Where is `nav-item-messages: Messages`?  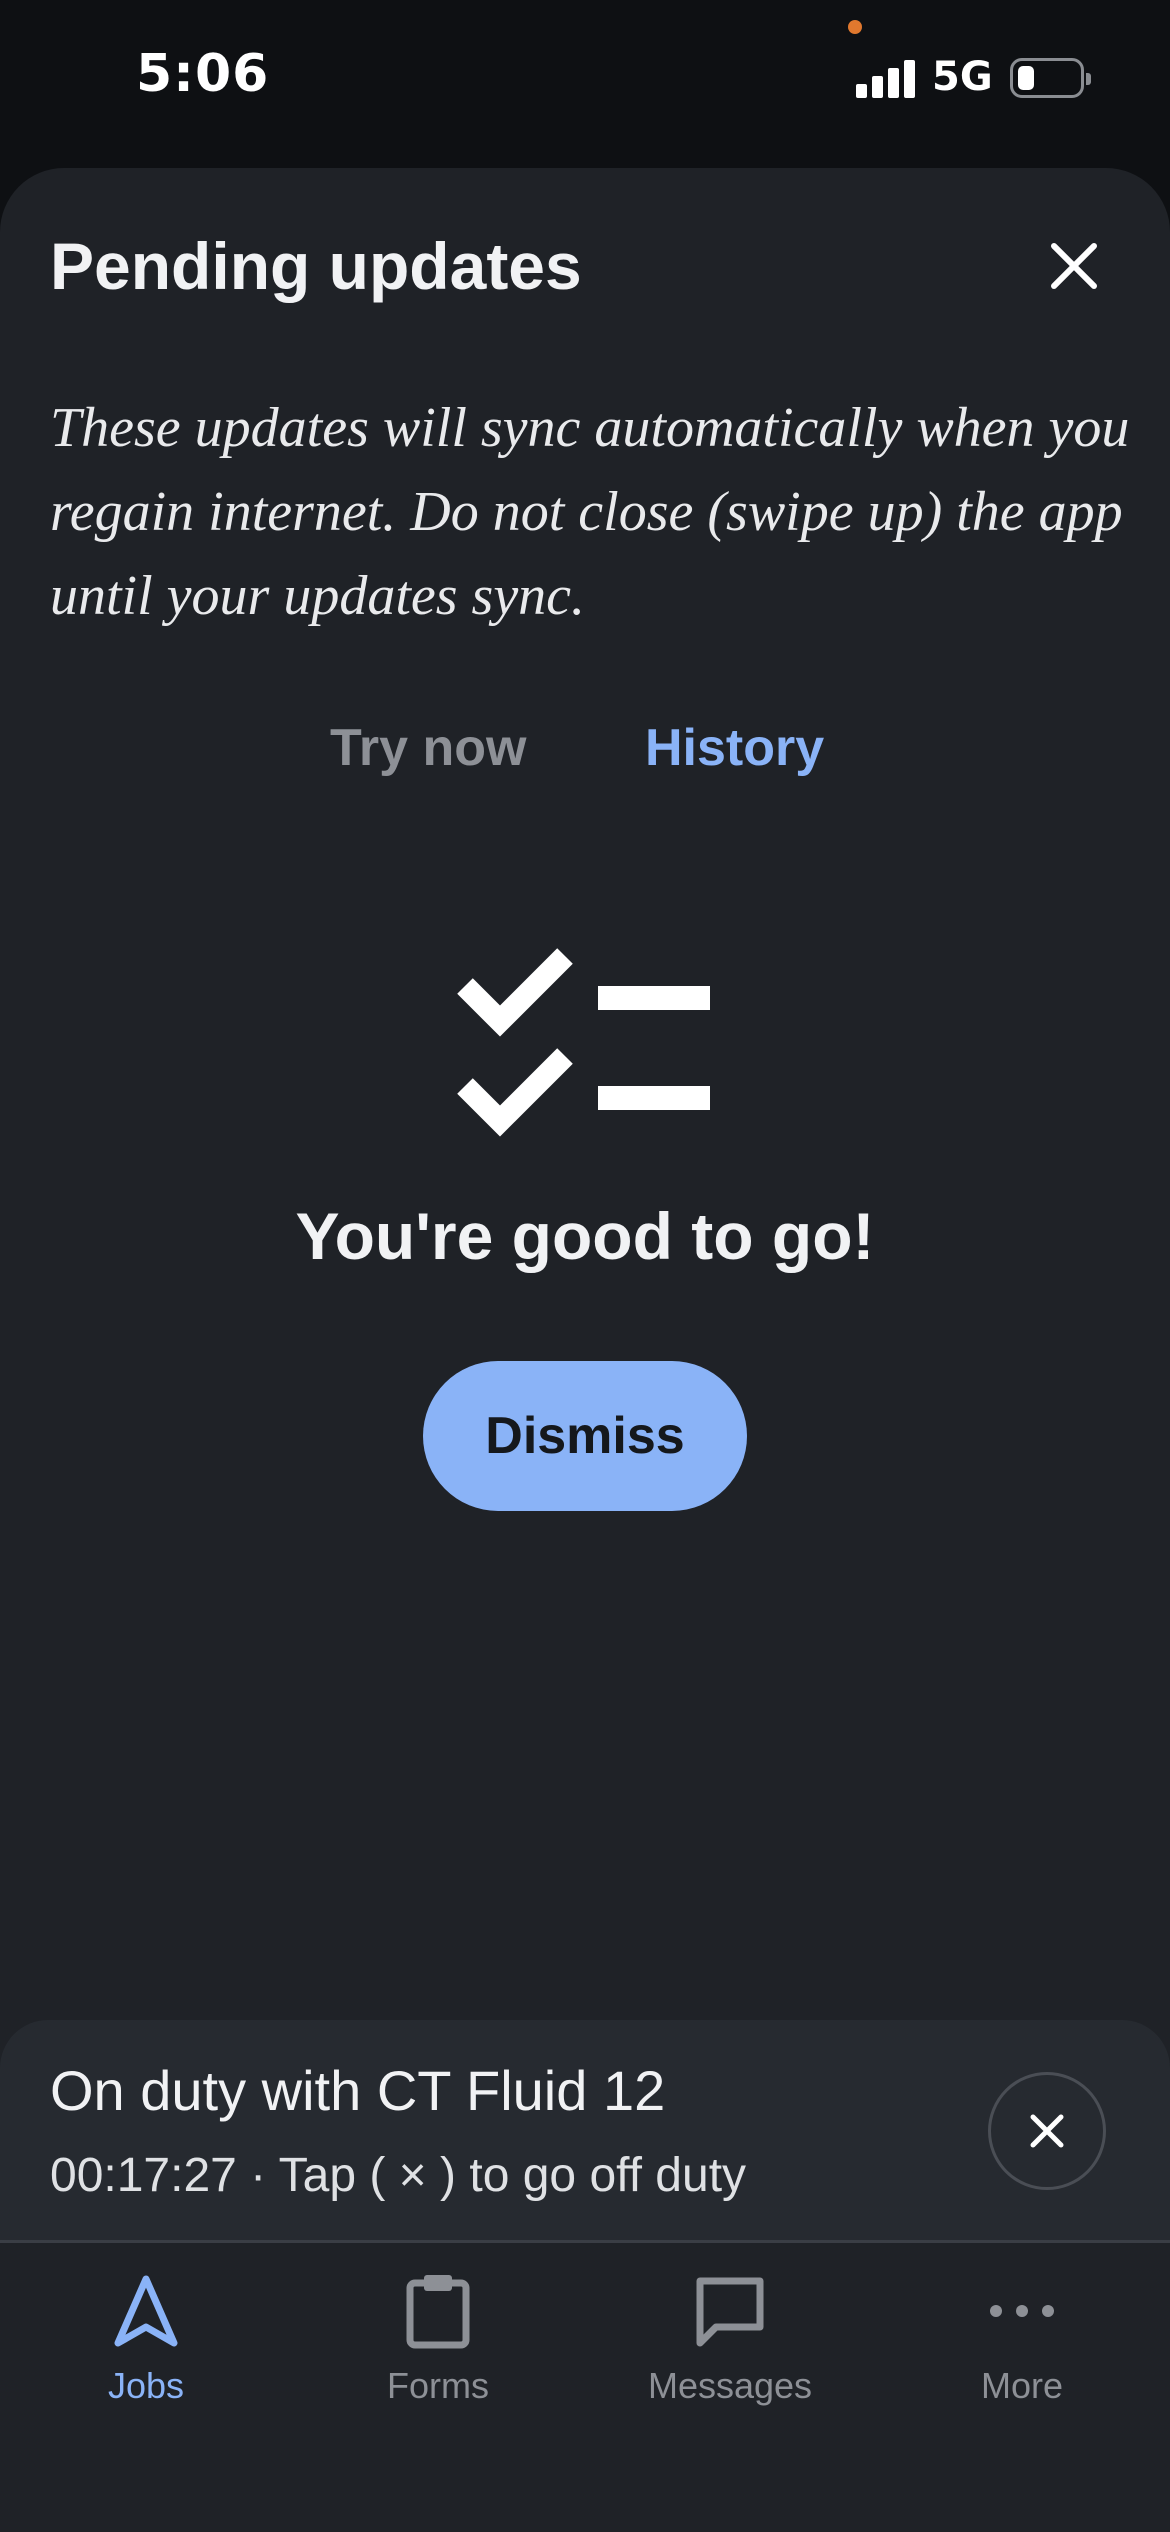 nav-item-messages: Messages is located at coordinates (730, 2346).